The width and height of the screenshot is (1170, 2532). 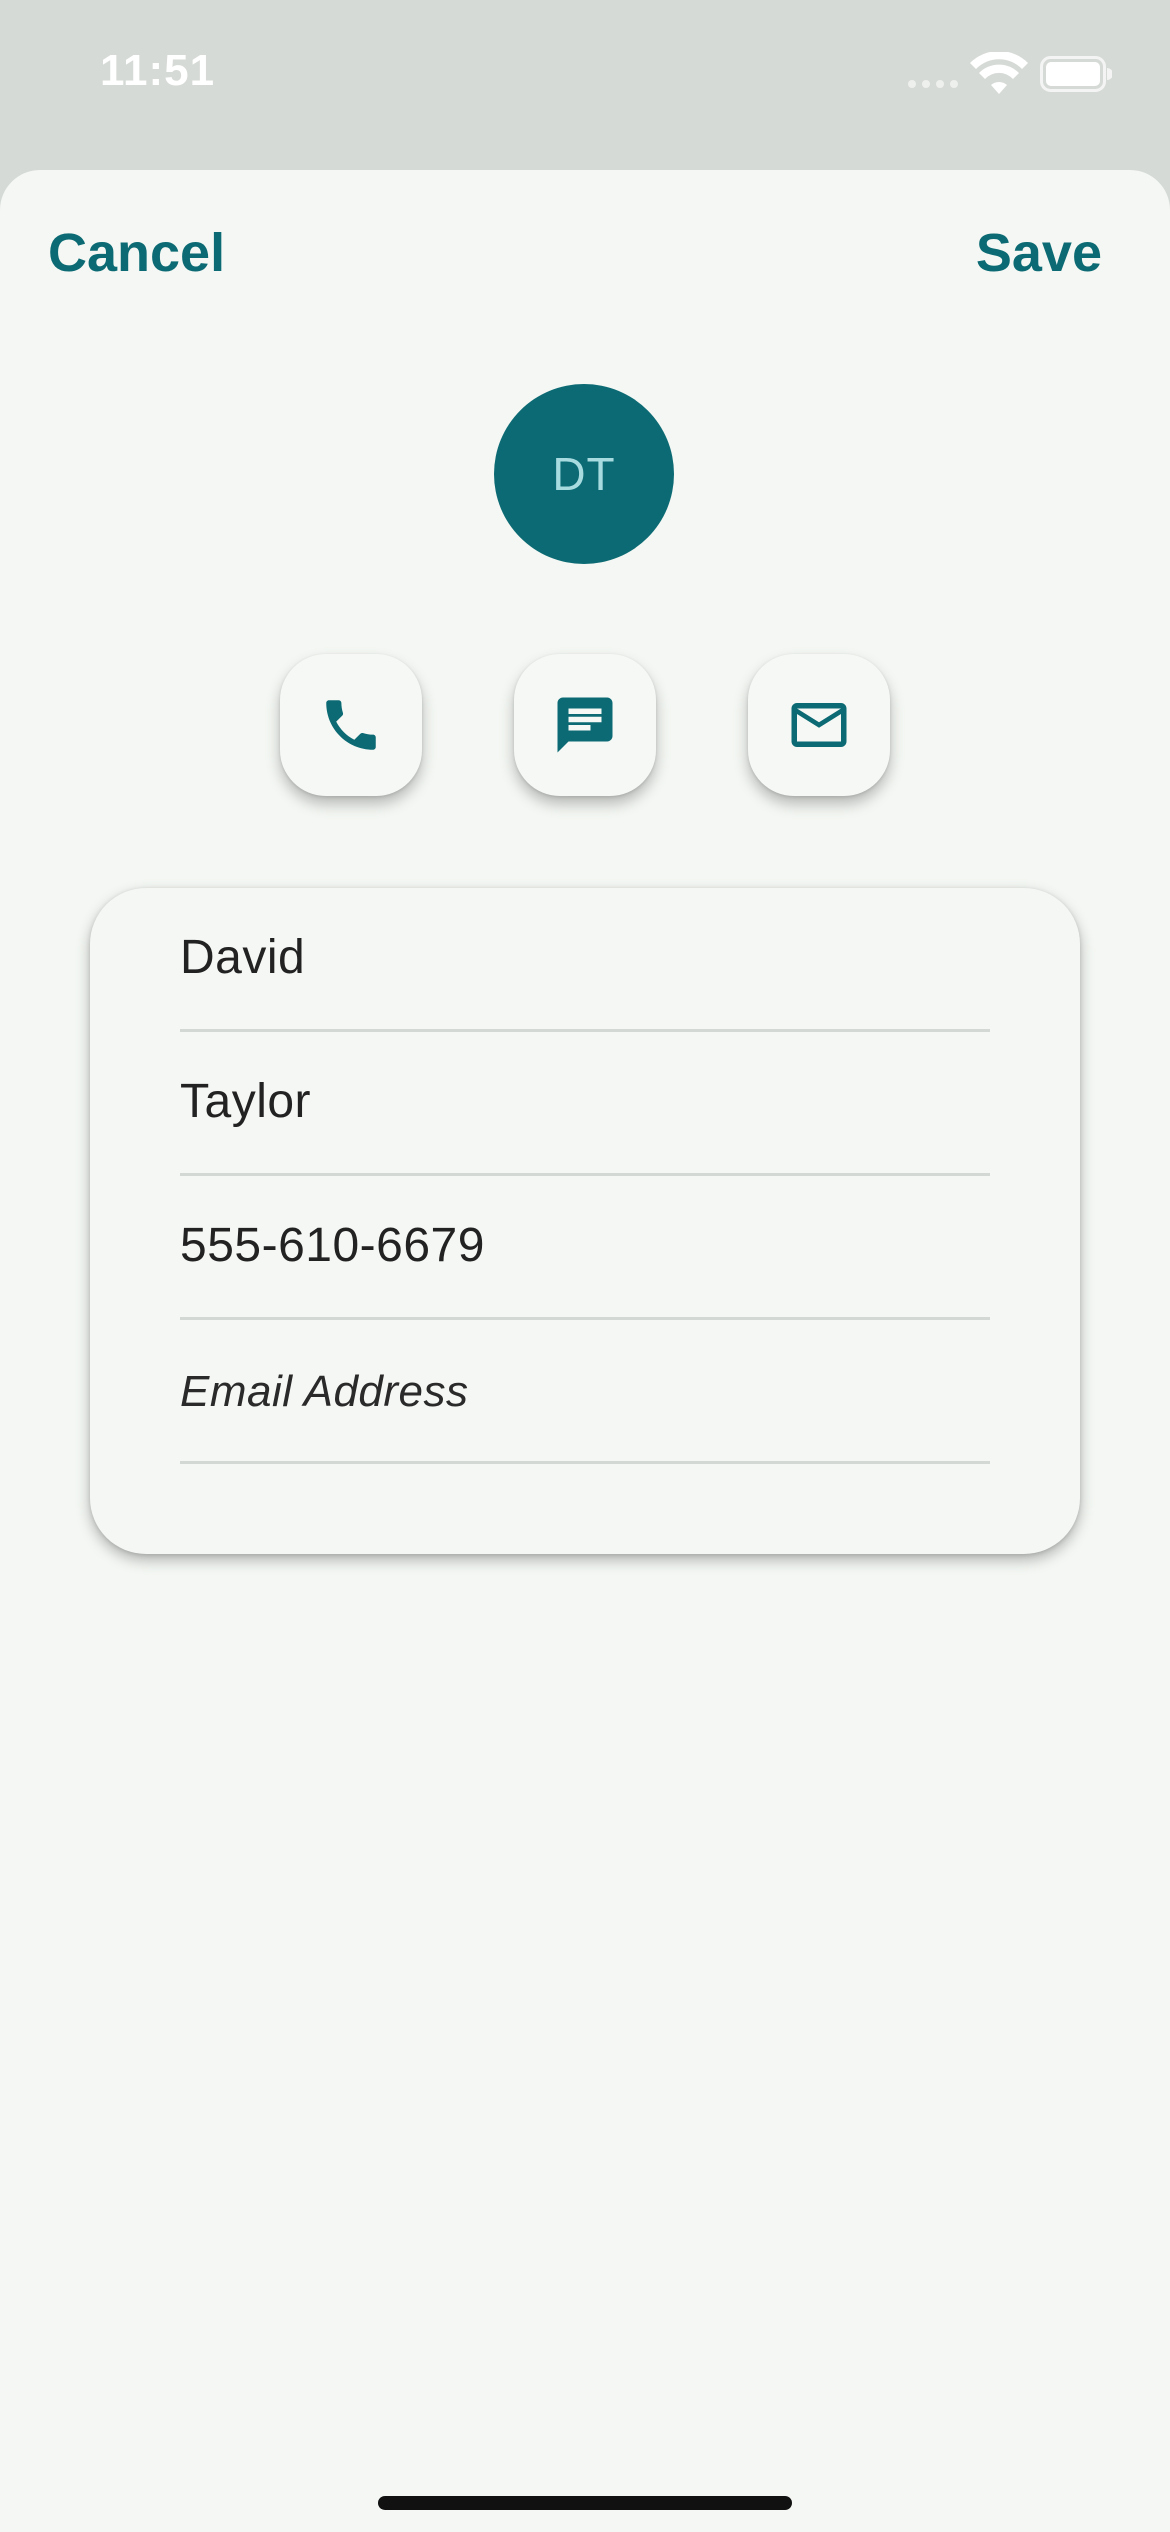 What do you see at coordinates (1039, 253) in the screenshot?
I see `save-button: Save` at bounding box center [1039, 253].